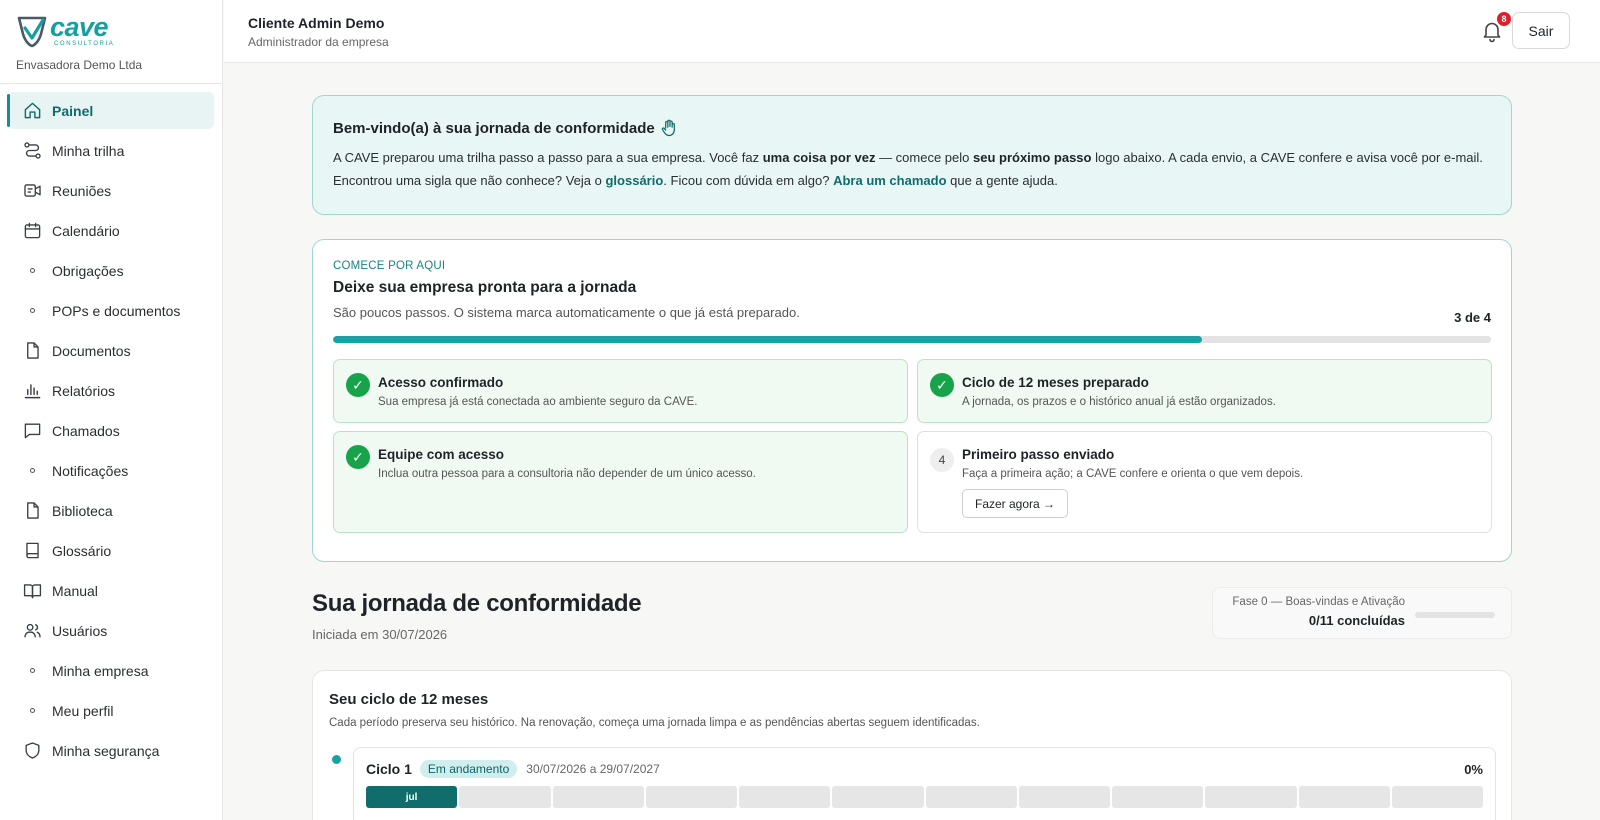 This screenshot has height=820, width=1600. What do you see at coordinates (767, 339) in the screenshot?
I see `start-progress-fill` at bounding box center [767, 339].